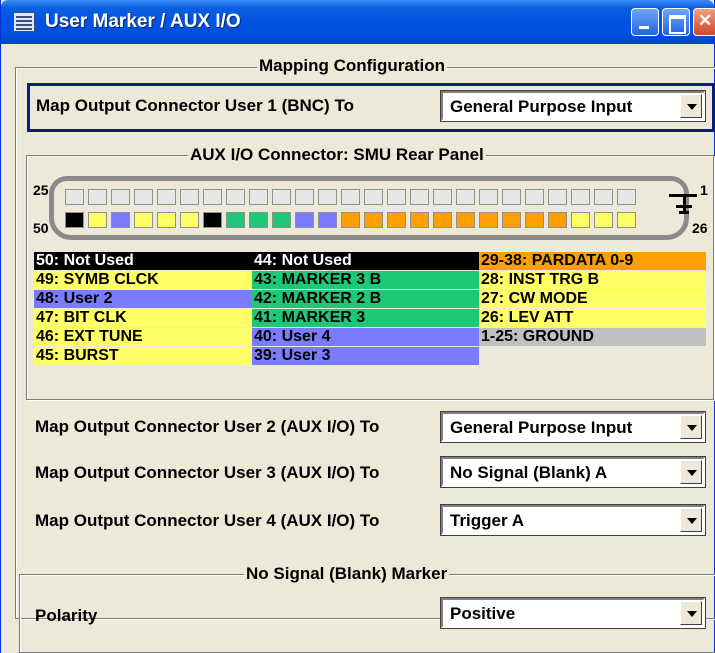 Image resolution: width=715 pixels, height=653 pixels. Describe the element at coordinates (676, 22) in the screenshot. I see `maximize-icon` at that location.